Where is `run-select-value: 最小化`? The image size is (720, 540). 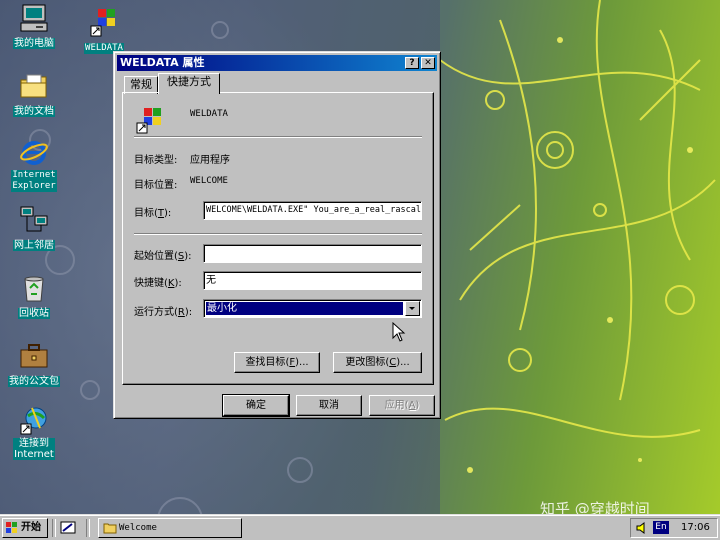 run-select-value: 最小化 is located at coordinates (304, 308).